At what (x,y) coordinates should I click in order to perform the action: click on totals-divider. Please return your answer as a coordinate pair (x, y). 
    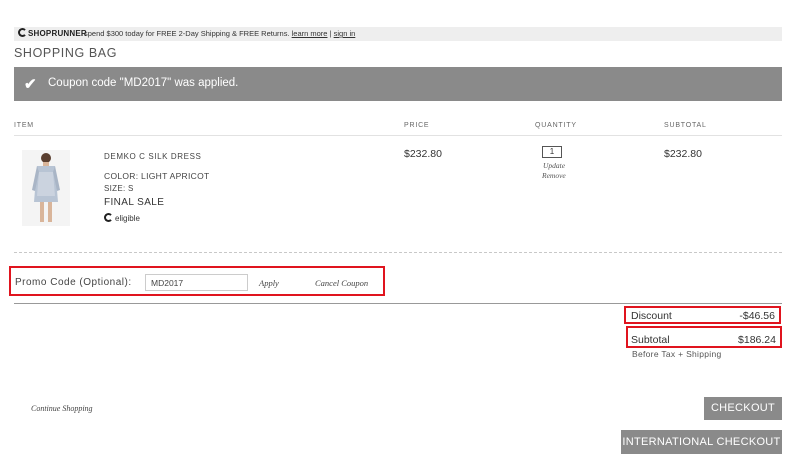
    Looking at the image, I should click on (398, 303).